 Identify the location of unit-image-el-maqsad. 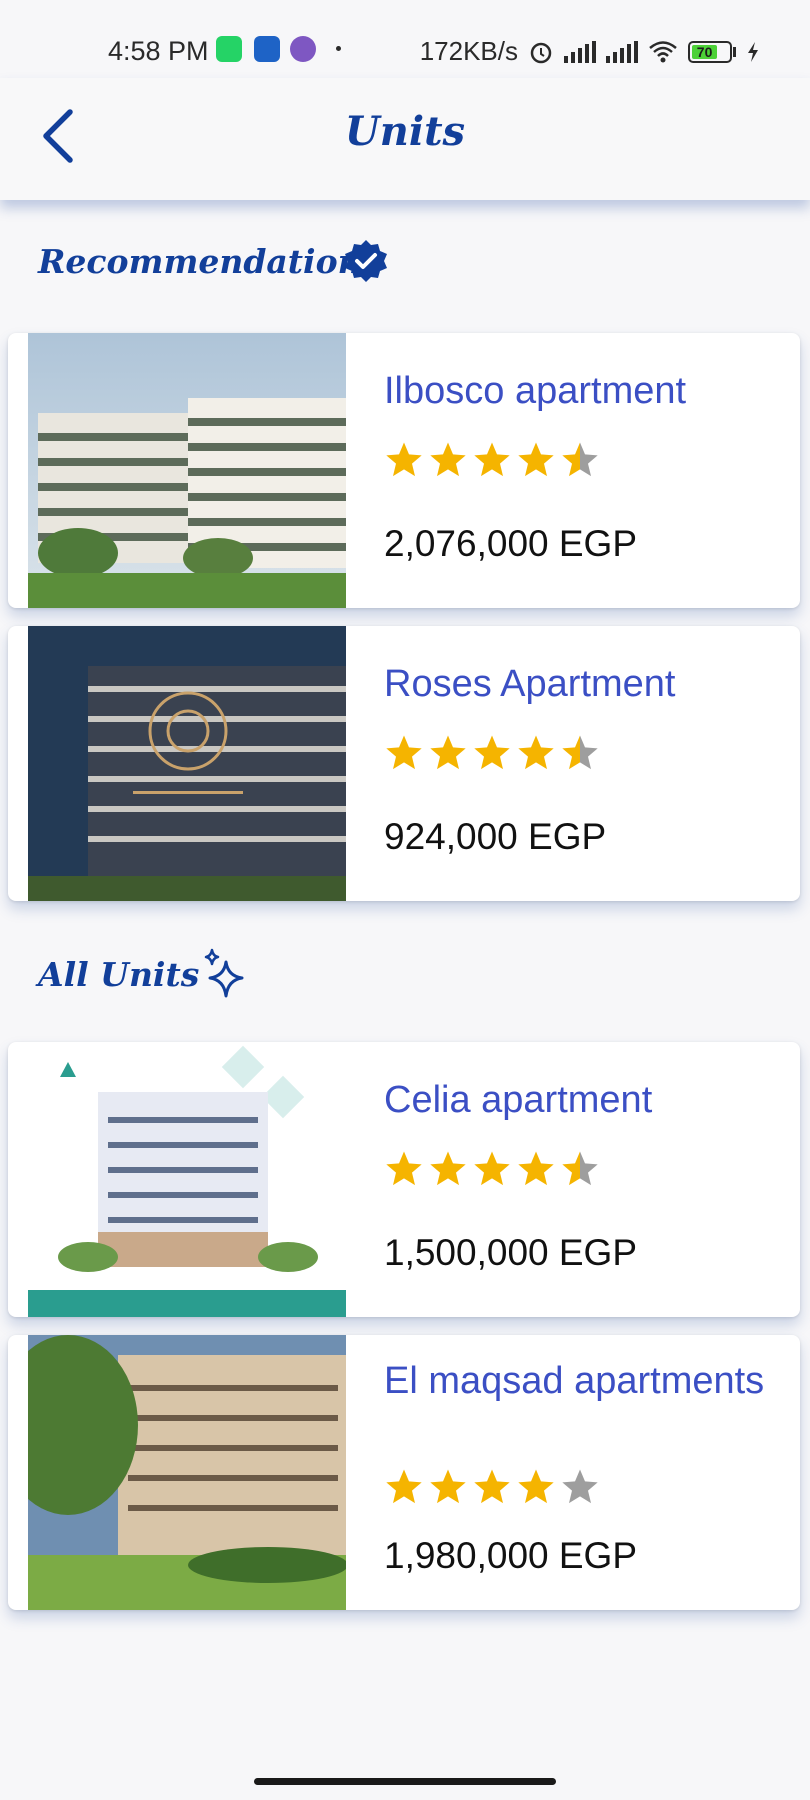
(187, 1472).